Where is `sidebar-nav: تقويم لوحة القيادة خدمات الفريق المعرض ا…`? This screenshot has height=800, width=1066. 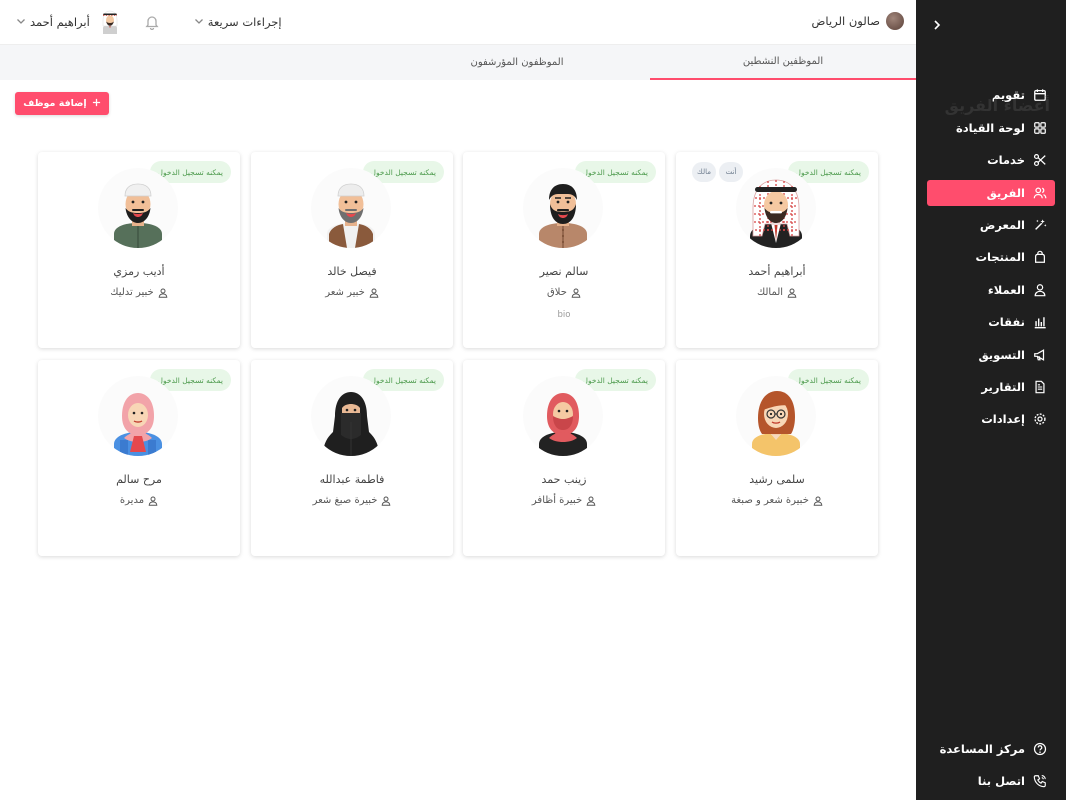 sidebar-nav: تقويم لوحة القيادة خدمات الفريق المعرض ا… is located at coordinates (991, 254).